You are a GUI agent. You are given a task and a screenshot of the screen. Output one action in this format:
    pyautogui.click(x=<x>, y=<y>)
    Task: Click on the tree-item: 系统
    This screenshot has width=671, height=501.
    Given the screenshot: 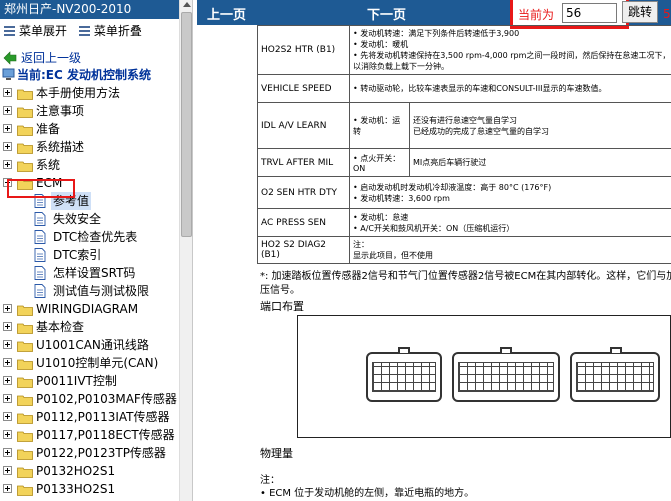 What is the action you would take?
    pyautogui.click(x=90, y=165)
    